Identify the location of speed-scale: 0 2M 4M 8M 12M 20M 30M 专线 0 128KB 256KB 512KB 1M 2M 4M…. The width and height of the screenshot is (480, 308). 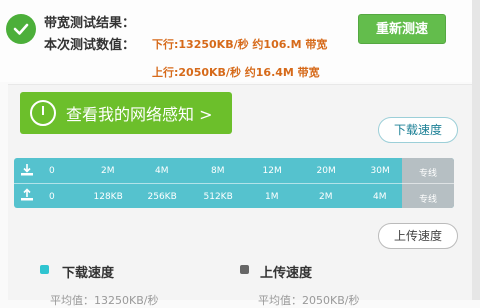
(234, 183).